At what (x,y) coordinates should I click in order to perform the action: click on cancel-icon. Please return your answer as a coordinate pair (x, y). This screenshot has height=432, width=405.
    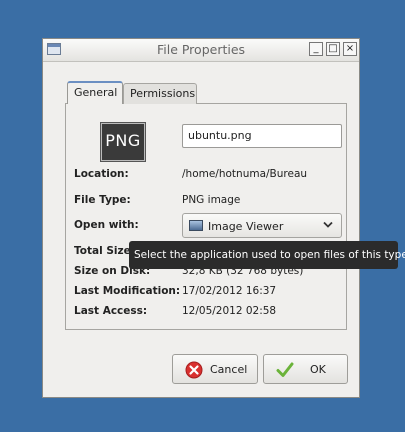
    Looking at the image, I should click on (194, 370).